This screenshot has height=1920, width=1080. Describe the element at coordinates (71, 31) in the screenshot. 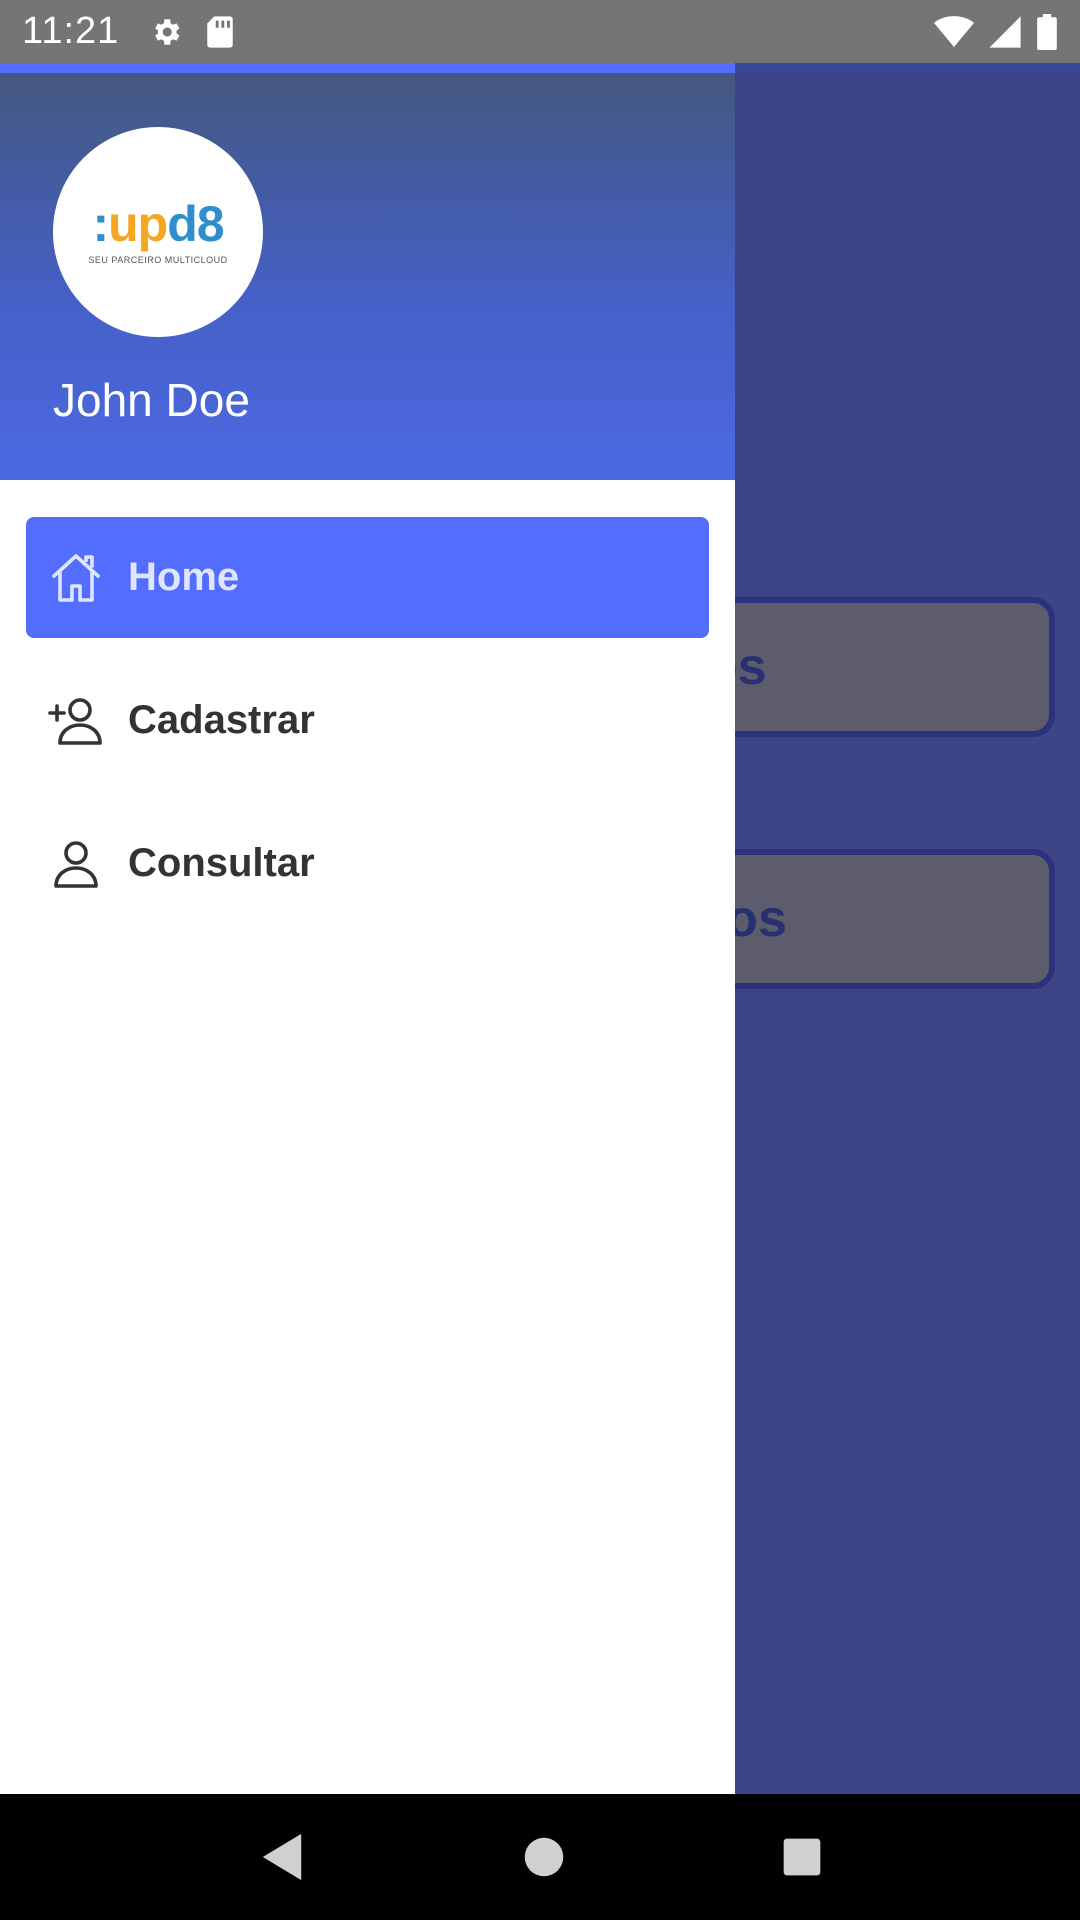

I see `status-time: 11:21` at that location.